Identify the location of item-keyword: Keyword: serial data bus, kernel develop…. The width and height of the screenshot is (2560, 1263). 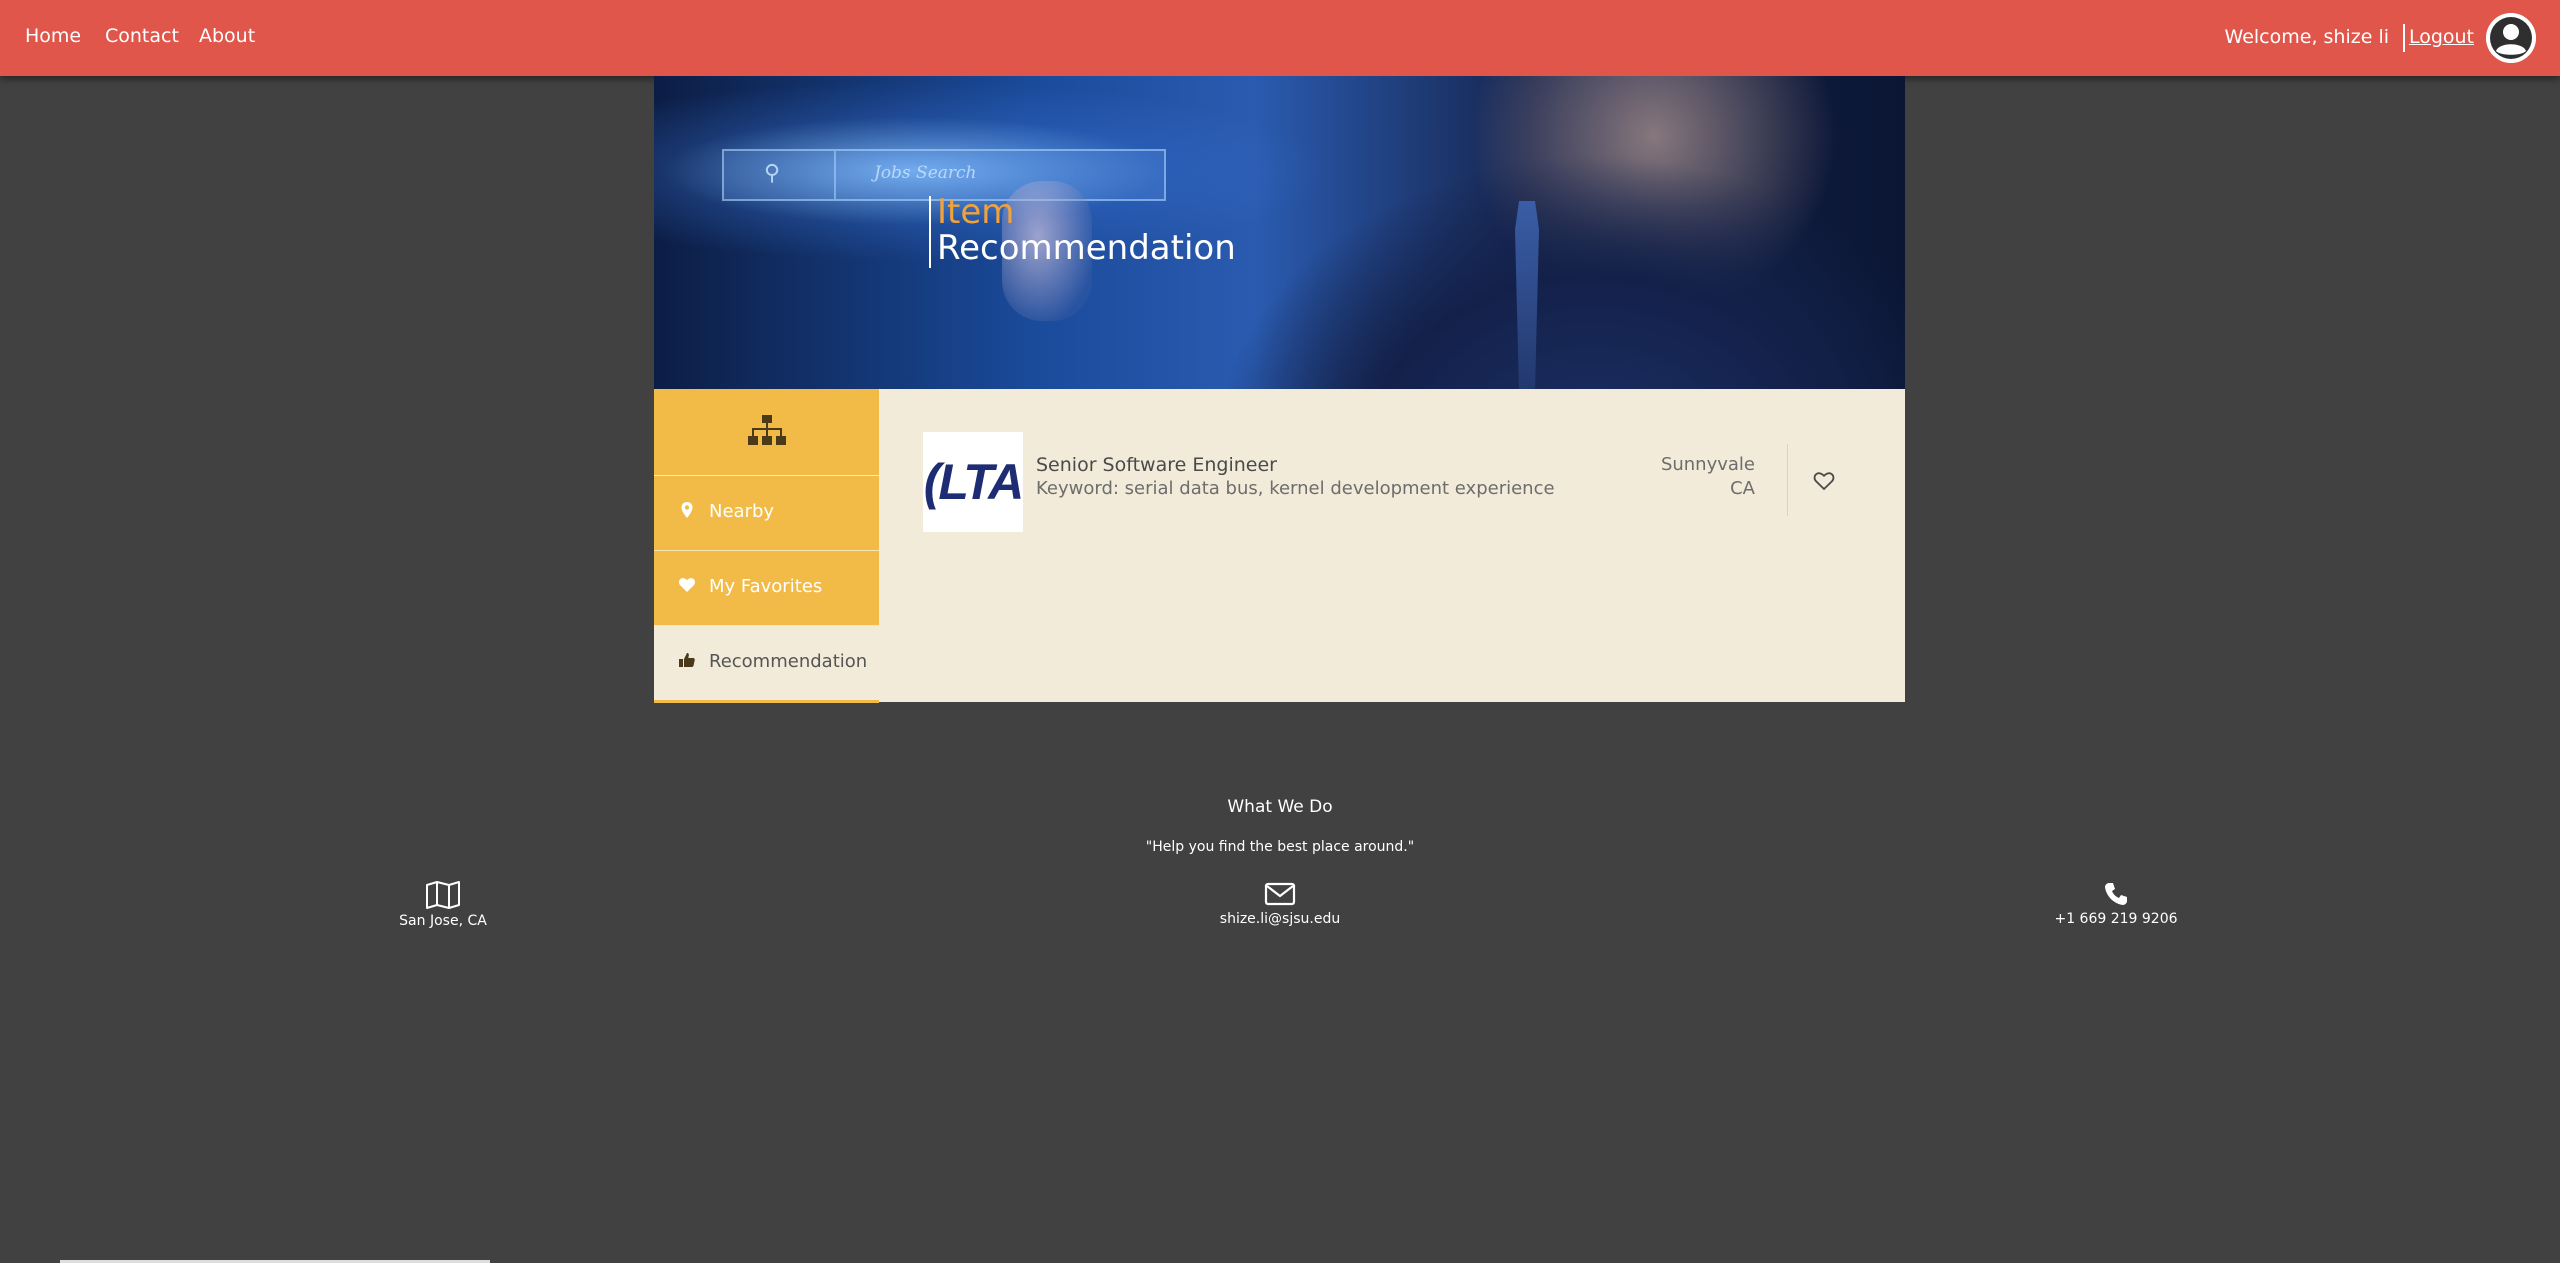
(1295, 488).